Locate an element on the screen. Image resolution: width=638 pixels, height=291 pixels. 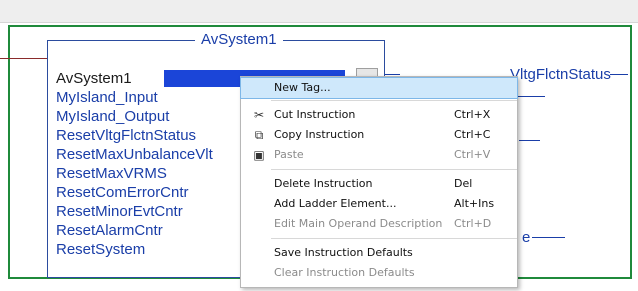
aoi-row-1: AvSystem1 is located at coordinates (94, 78).